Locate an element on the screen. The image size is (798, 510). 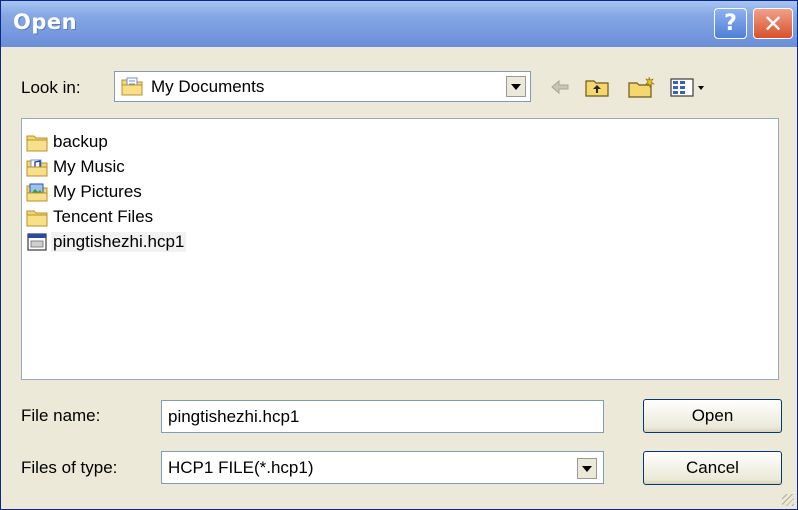
file-type-value: HCP1 FILE(*.hcp1) is located at coordinates (241, 467).